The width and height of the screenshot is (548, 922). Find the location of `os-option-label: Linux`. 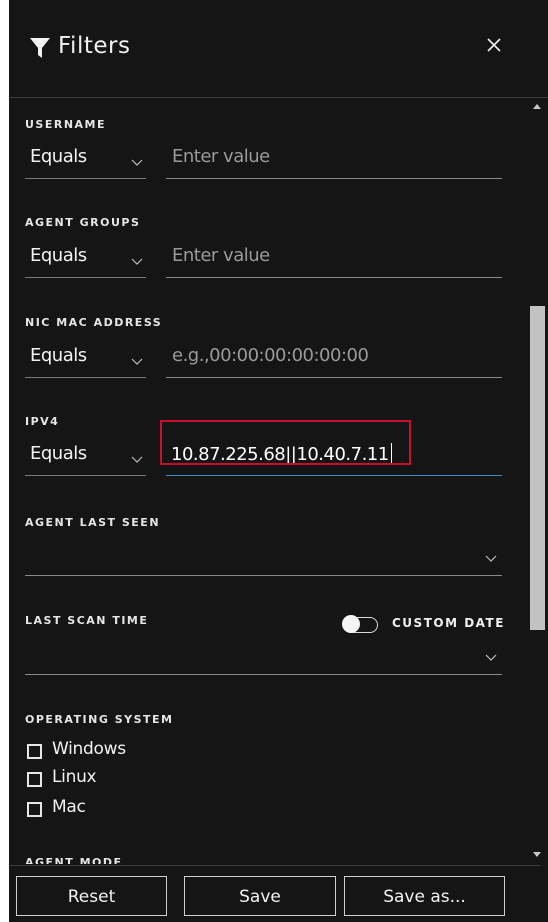

os-option-label: Linux is located at coordinates (74, 777).